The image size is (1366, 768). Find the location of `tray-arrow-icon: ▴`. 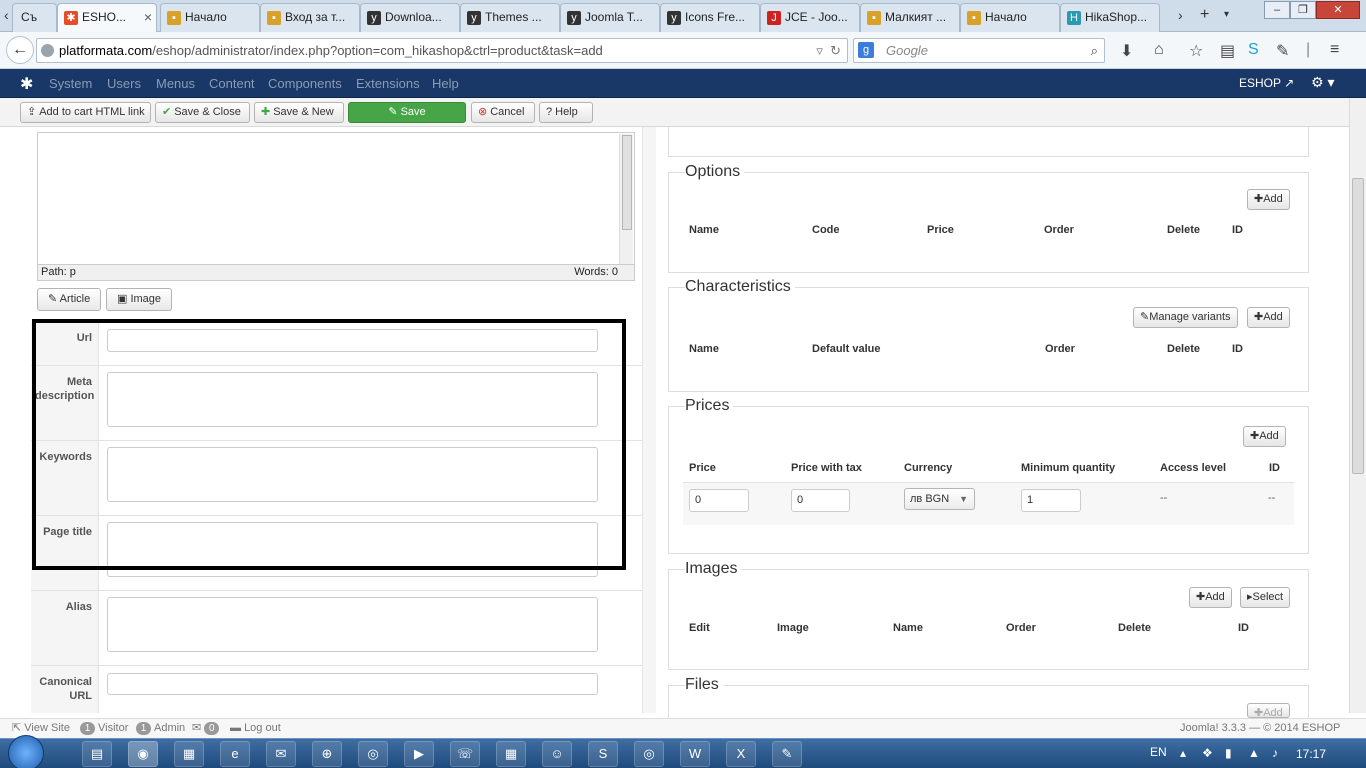

tray-arrow-icon: ▴ is located at coordinates (1183, 753).